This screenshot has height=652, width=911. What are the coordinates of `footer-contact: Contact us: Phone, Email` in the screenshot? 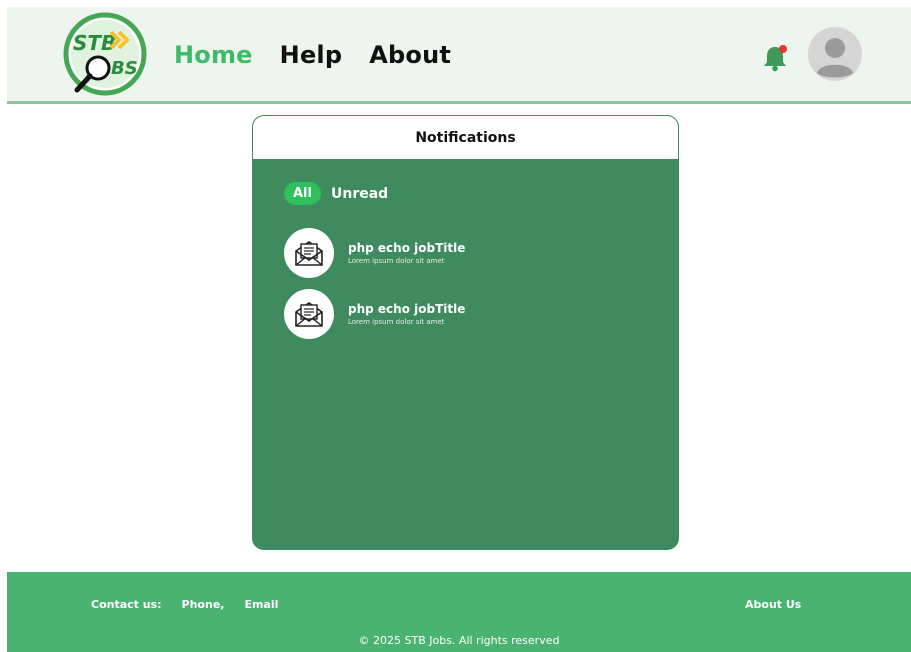 It's located at (184, 604).